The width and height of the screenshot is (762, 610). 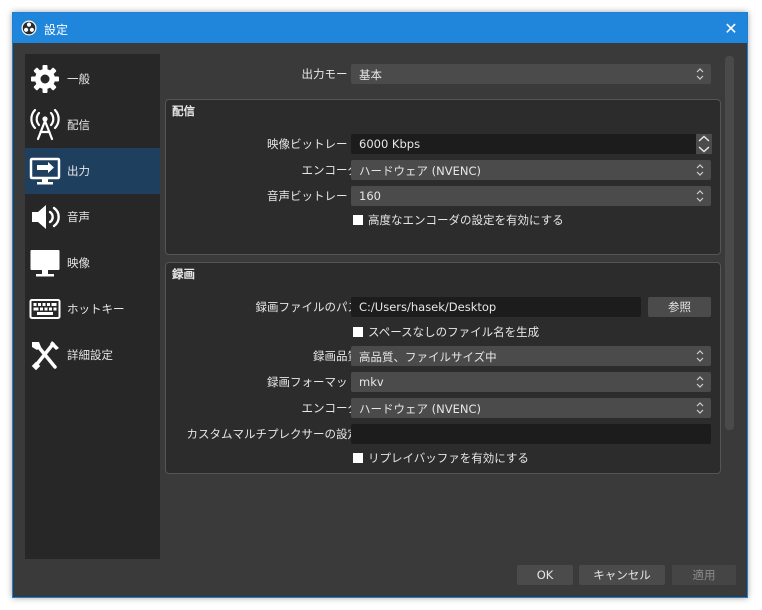 I want to click on recording-group-title: 録画, so click(x=183, y=274).